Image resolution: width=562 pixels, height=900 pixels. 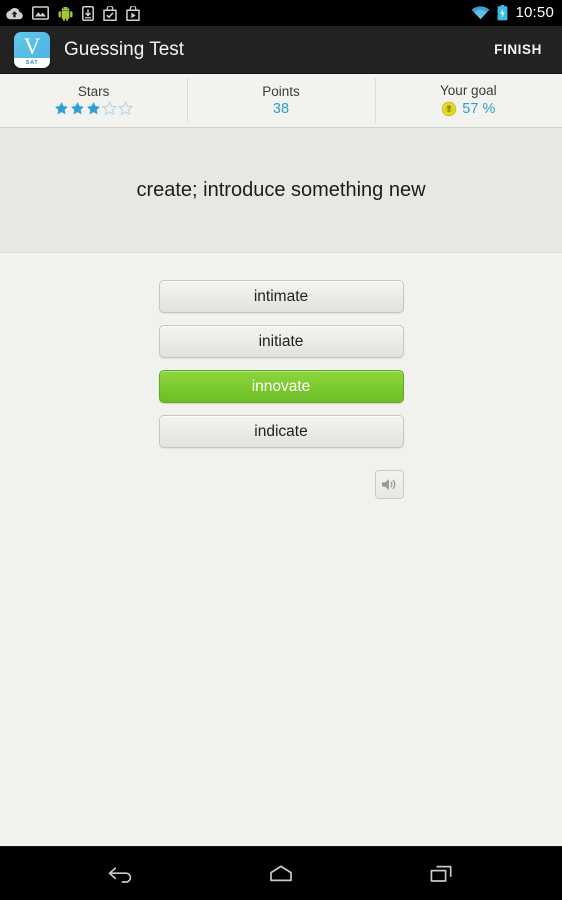 What do you see at coordinates (281, 341) in the screenshot?
I see `answer-option-2: initiate` at bounding box center [281, 341].